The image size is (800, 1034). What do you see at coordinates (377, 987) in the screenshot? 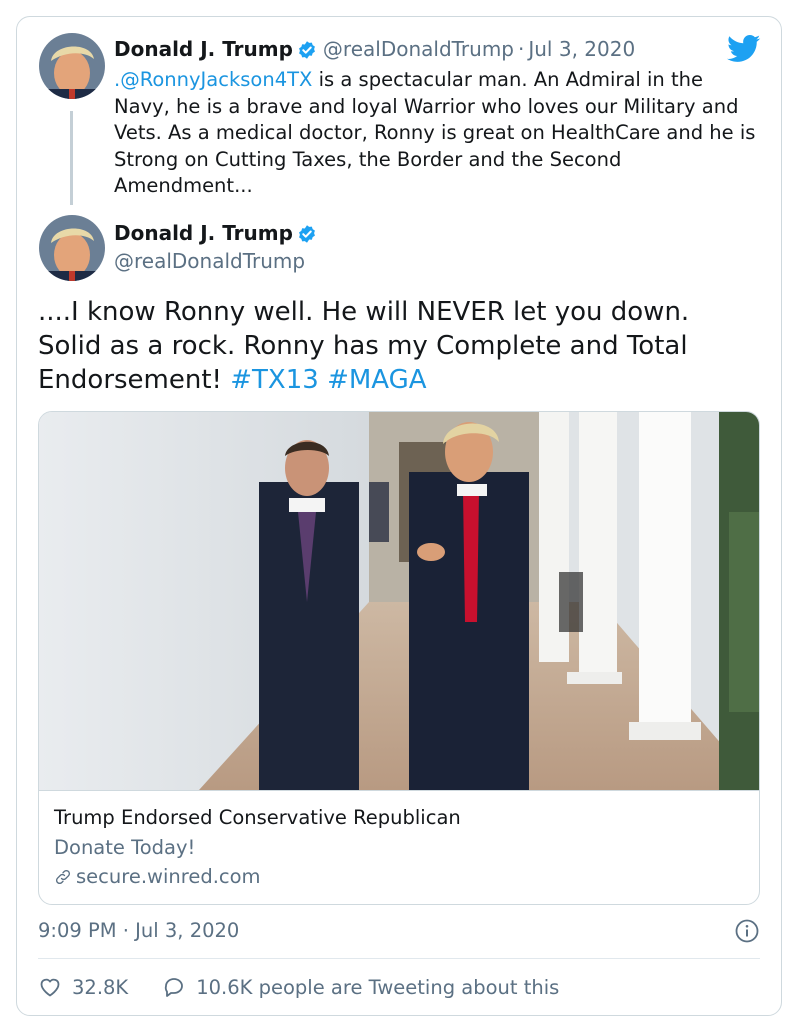
I see `conversation-count: 10.6K people are Tweeting about this` at bounding box center [377, 987].